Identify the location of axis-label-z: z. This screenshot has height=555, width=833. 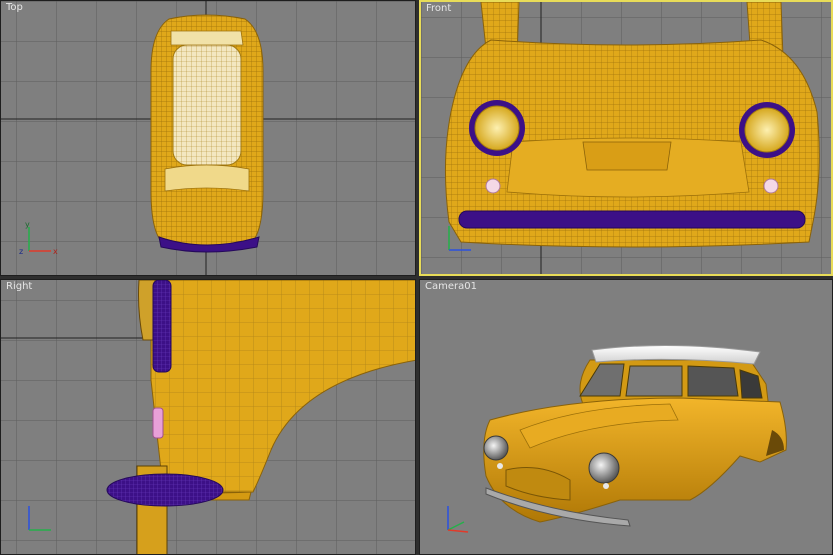
(21, 251).